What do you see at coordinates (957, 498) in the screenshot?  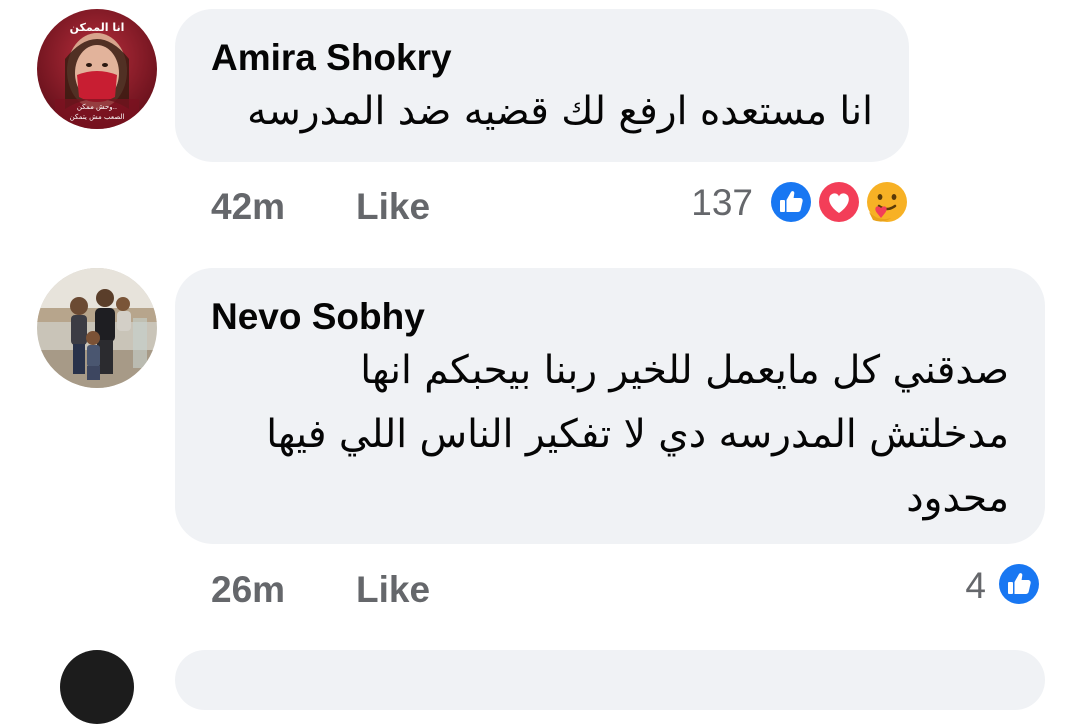 I see `comment-text-line-3: محدود` at bounding box center [957, 498].